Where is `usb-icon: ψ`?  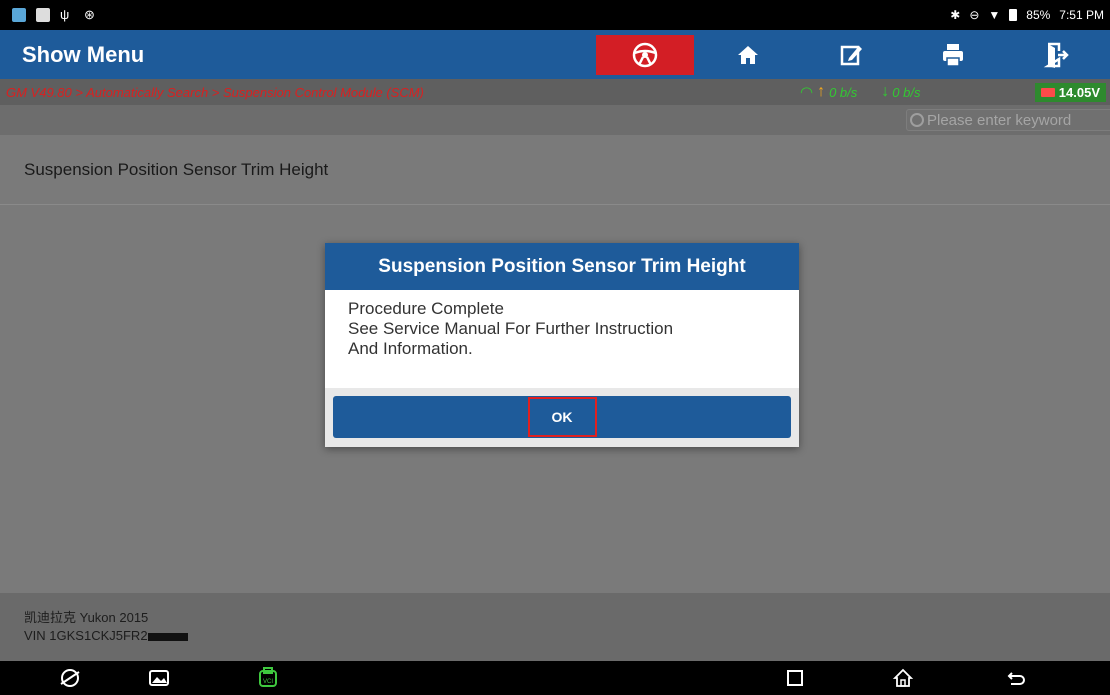 usb-icon: ψ is located at coordinates (65, 14).